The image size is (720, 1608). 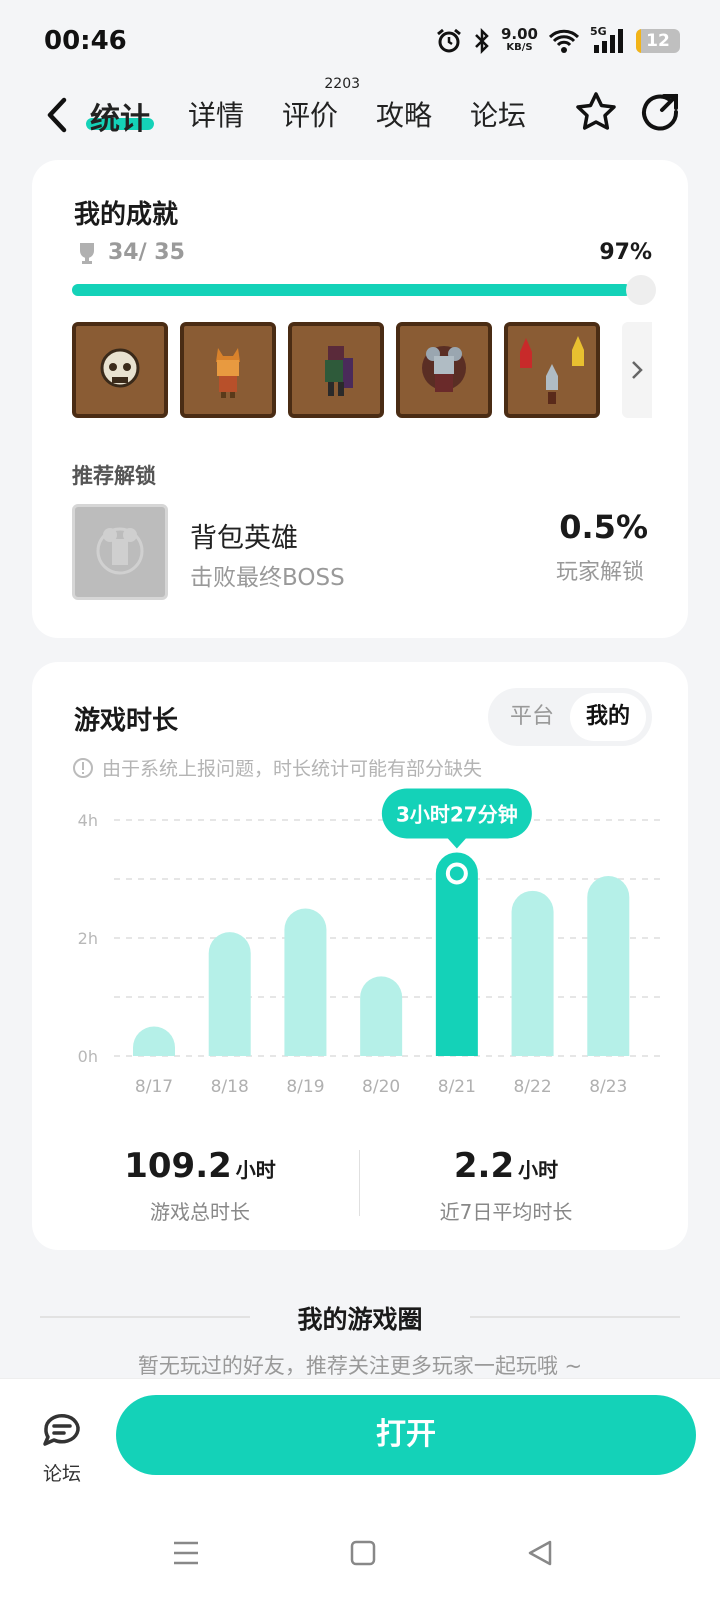 What do you see at coordinates (154, 1041) in the screenshot?
I see `bar-8/17` at bounding box center [154, 1041].